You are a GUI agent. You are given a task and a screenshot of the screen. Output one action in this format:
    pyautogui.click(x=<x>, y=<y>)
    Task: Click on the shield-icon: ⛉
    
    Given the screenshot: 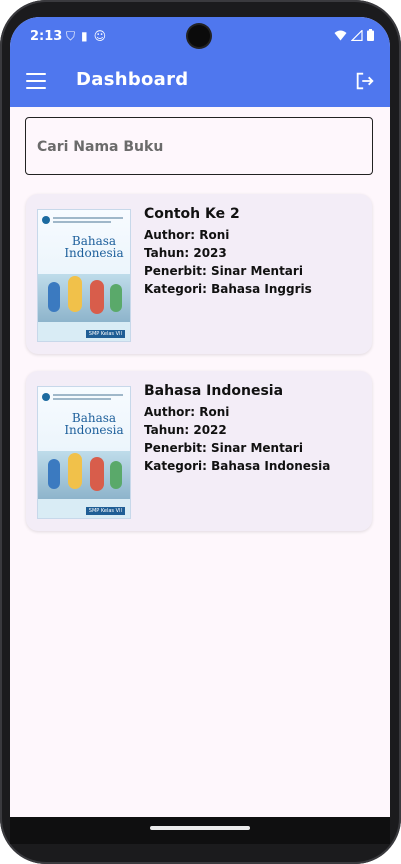 What is the action you would take?
    pyautogui.click(x=71, y=36)
    